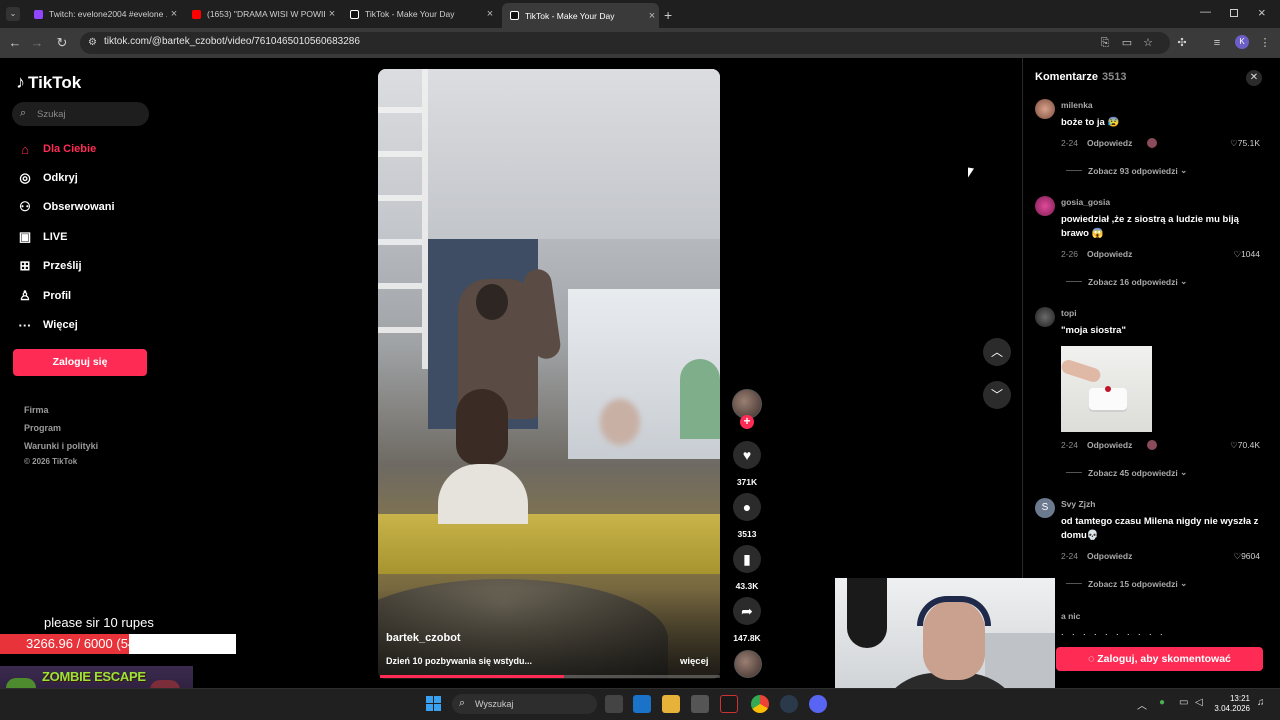 Image resolution: width=1280 pixels, height=720 pixels. I want to click on search-input: ⌕ Szukaj, so click(80, 114).